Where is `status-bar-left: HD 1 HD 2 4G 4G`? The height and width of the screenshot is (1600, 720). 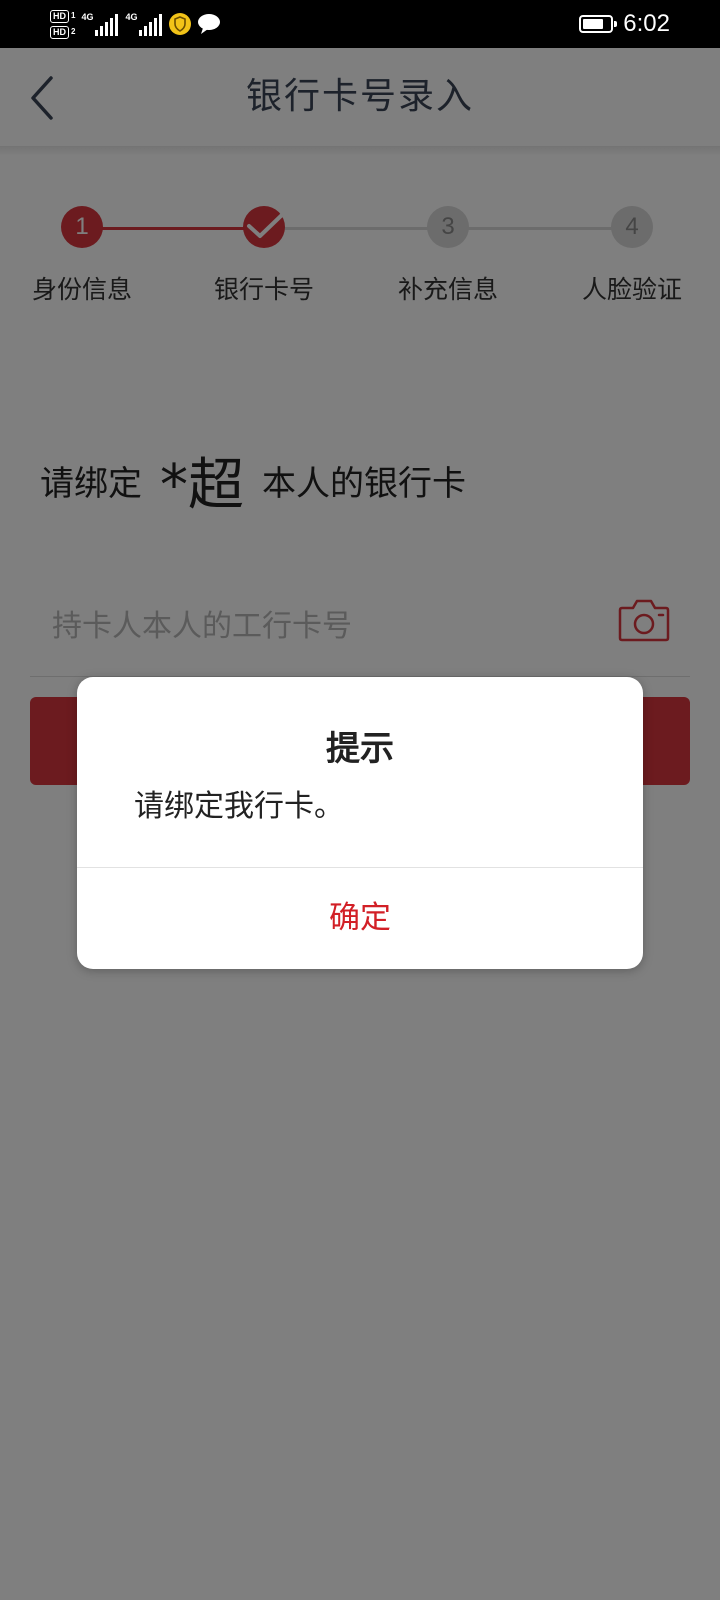 status-bar-left: HD 1 HD 2 4G 4G is located at coordinates (135, 24).